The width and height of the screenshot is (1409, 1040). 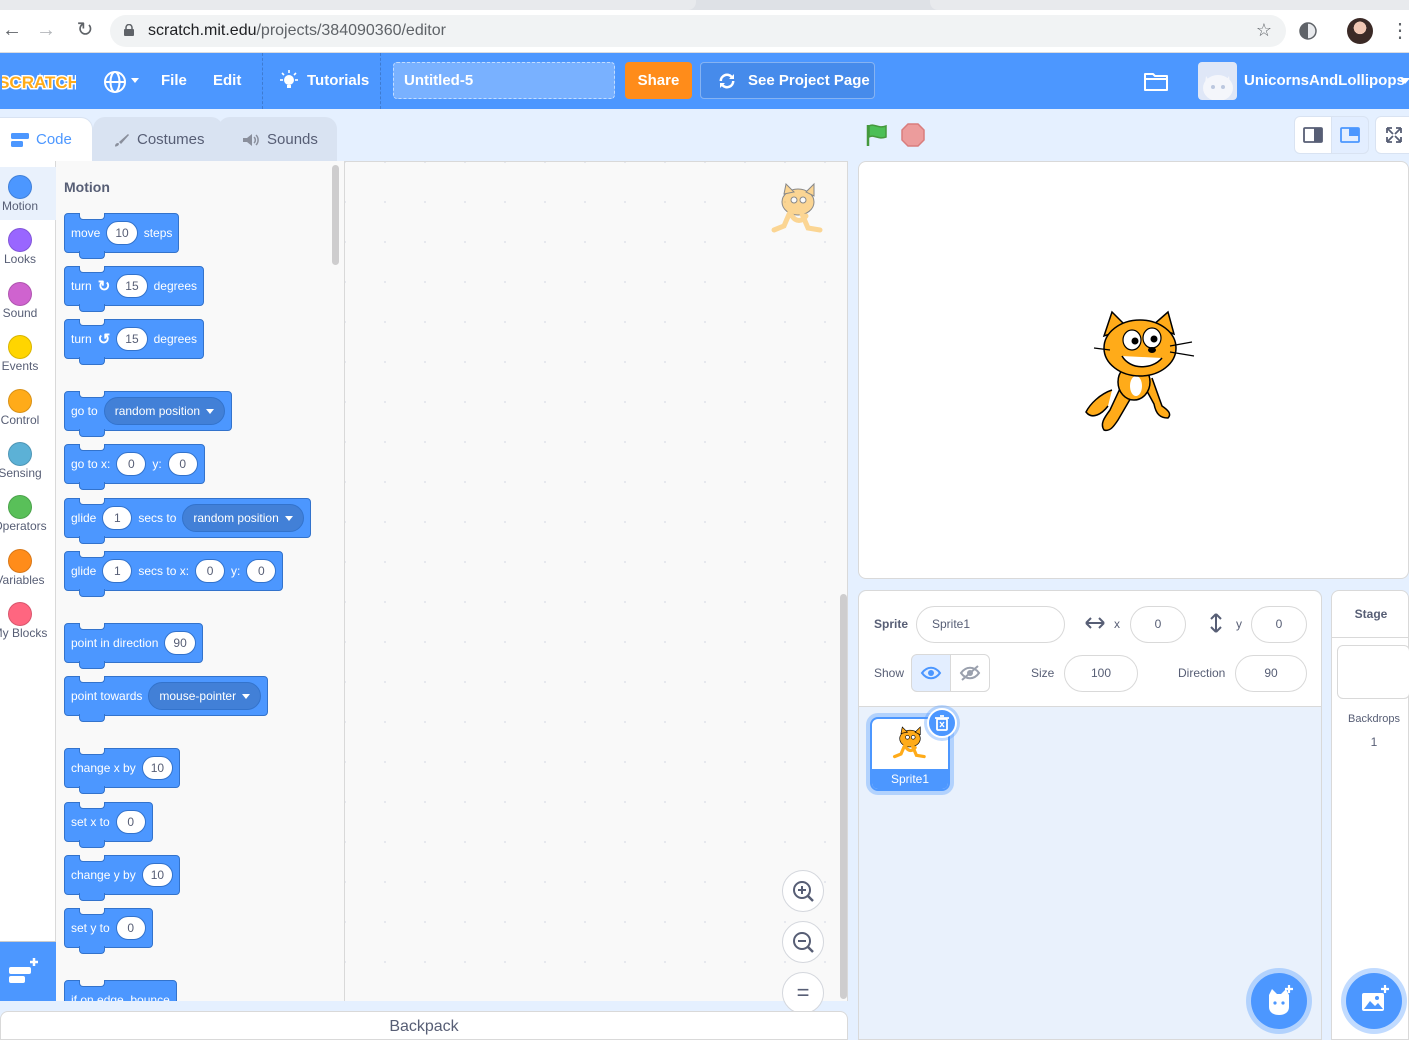 What do you see at coordinates (338, 81) in the screenshot?
I see `tutorials-button: Tutorials` at bounding box center [338, 81].